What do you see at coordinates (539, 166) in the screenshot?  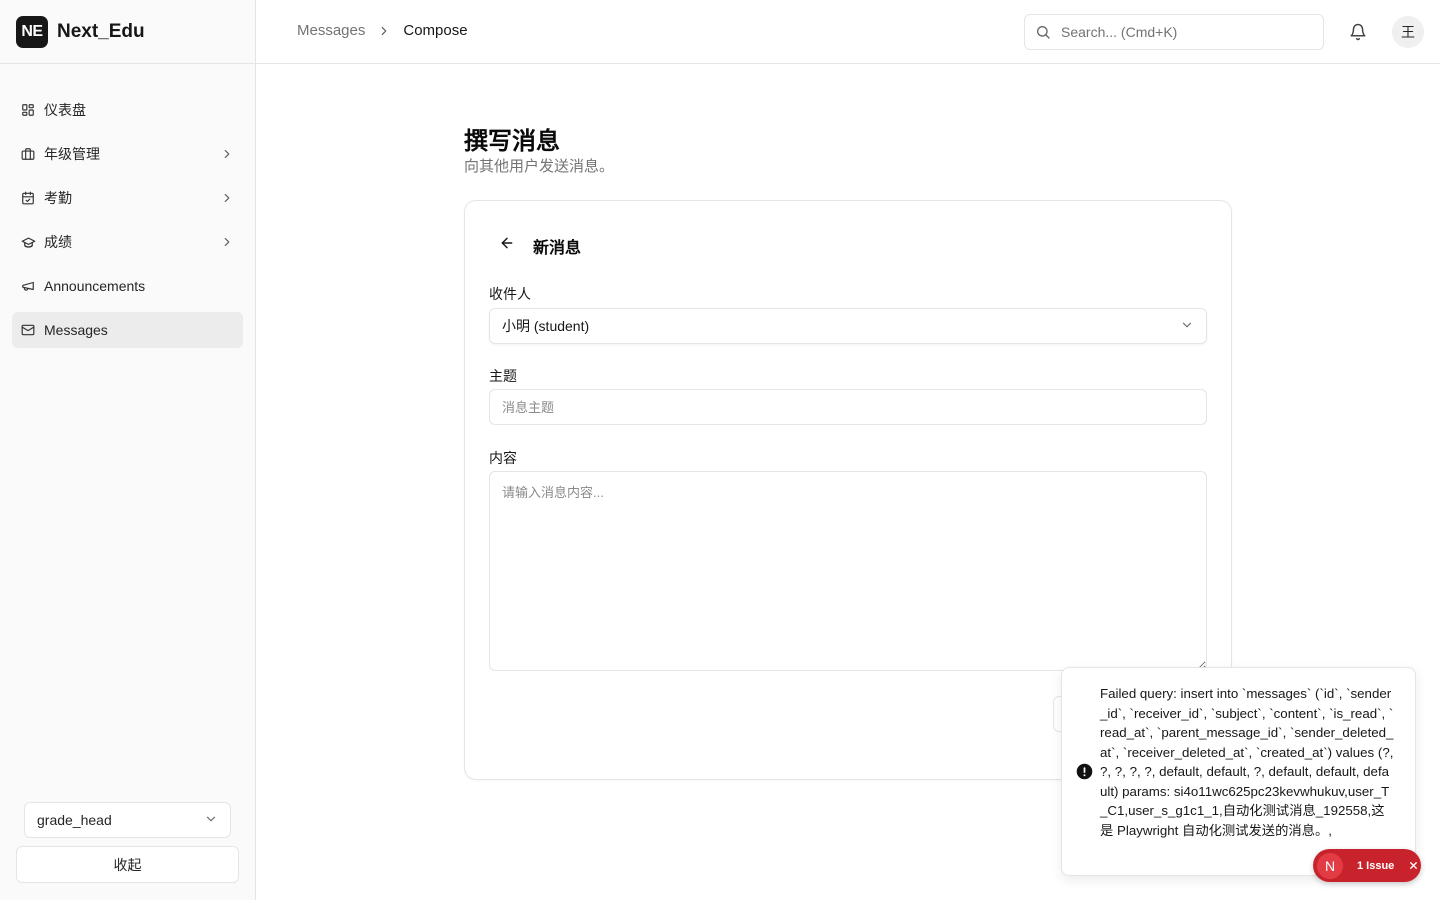 I see `page-subtitle: 向其他用户发送消息。` at bounding box center [539, 166].